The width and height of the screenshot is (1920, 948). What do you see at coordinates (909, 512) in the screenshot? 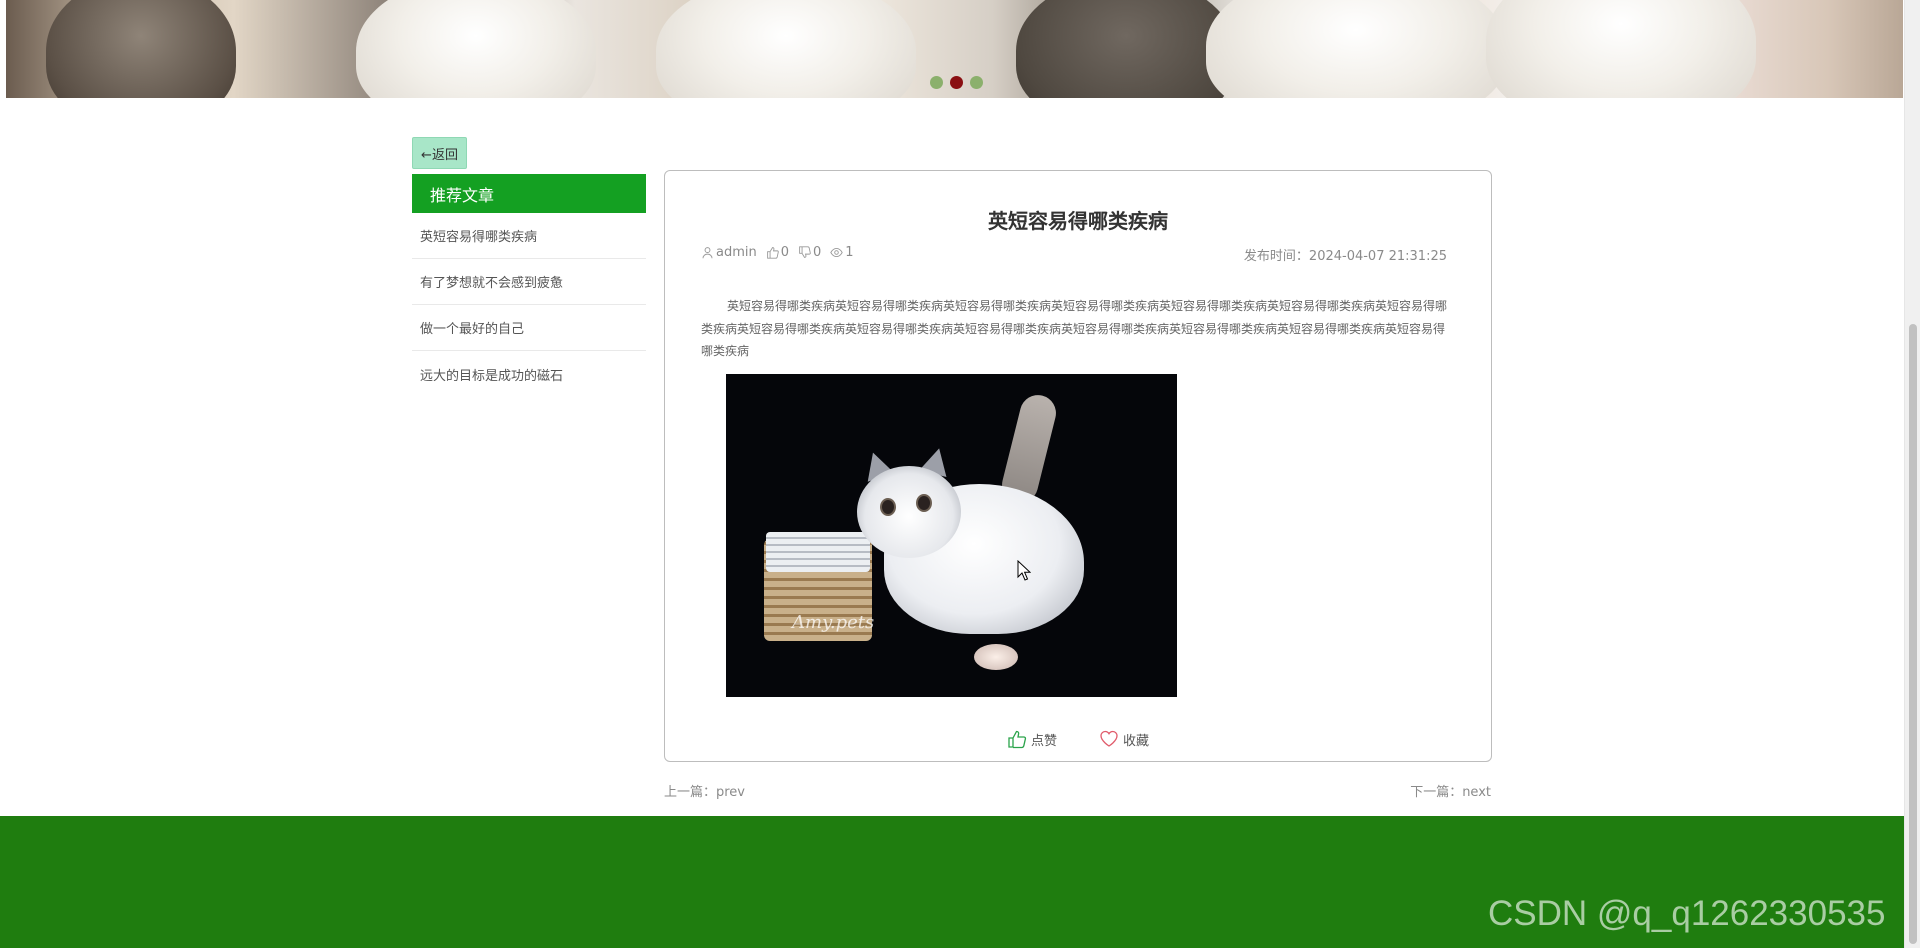
I see `cat-head` at bounding box center [909, 512].